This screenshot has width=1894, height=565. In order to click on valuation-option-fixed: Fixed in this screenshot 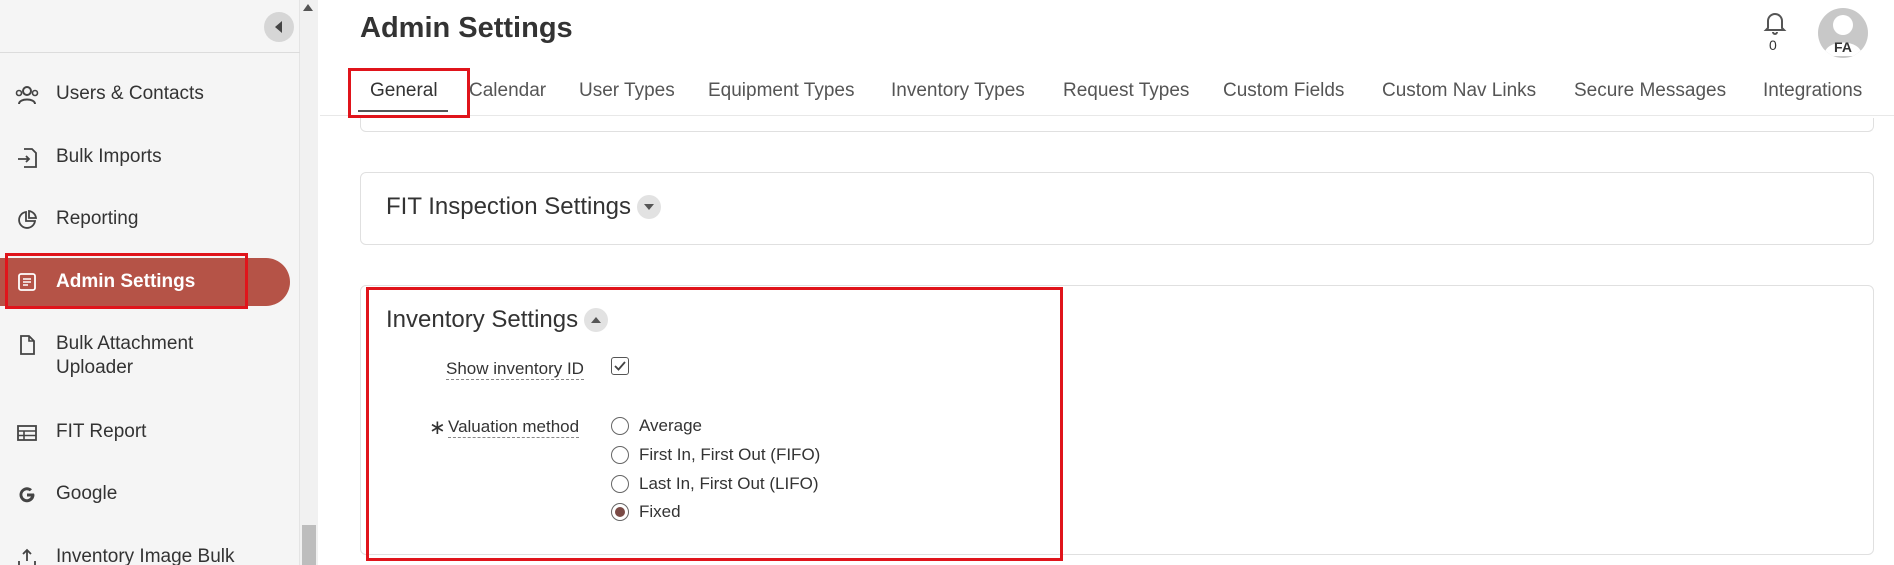, I will do `click(646, 512)`.